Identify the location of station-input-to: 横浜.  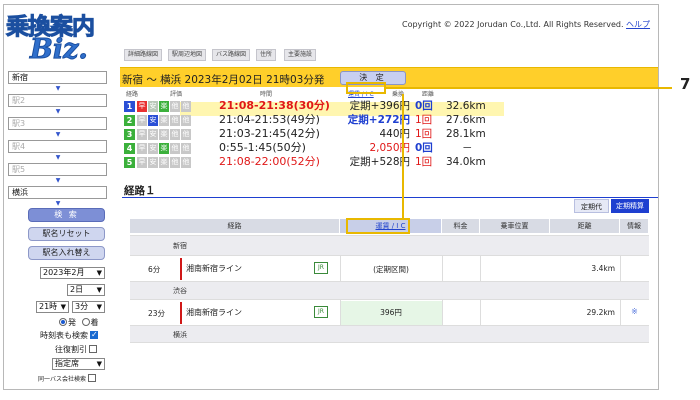
(57, 192).